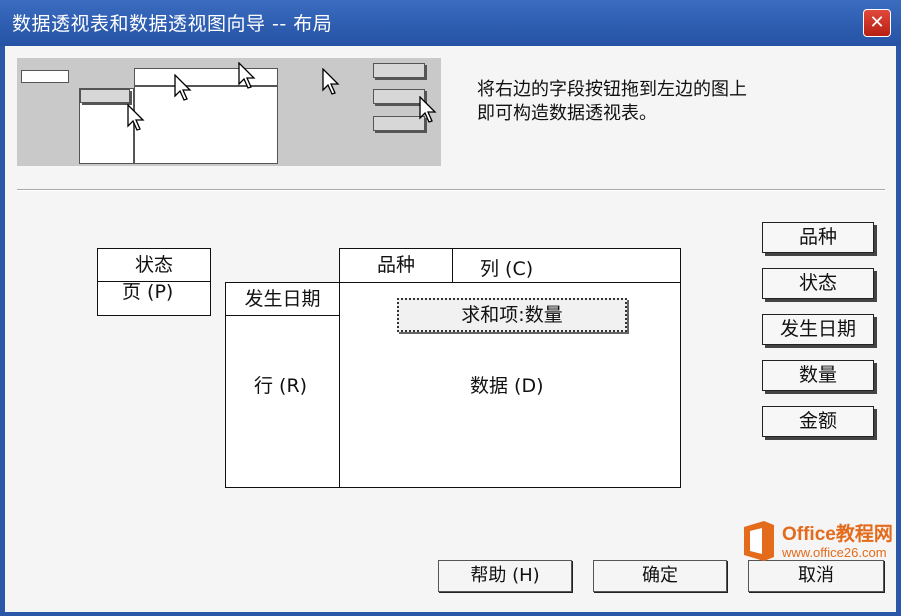 This screenshot has height=616, width=901. What do you see at coordinates (612, 89) in the screenshot?
I see `instruction-line: 将右边的字段按钮拖到左边的图上` at bounding box center [612, 89].